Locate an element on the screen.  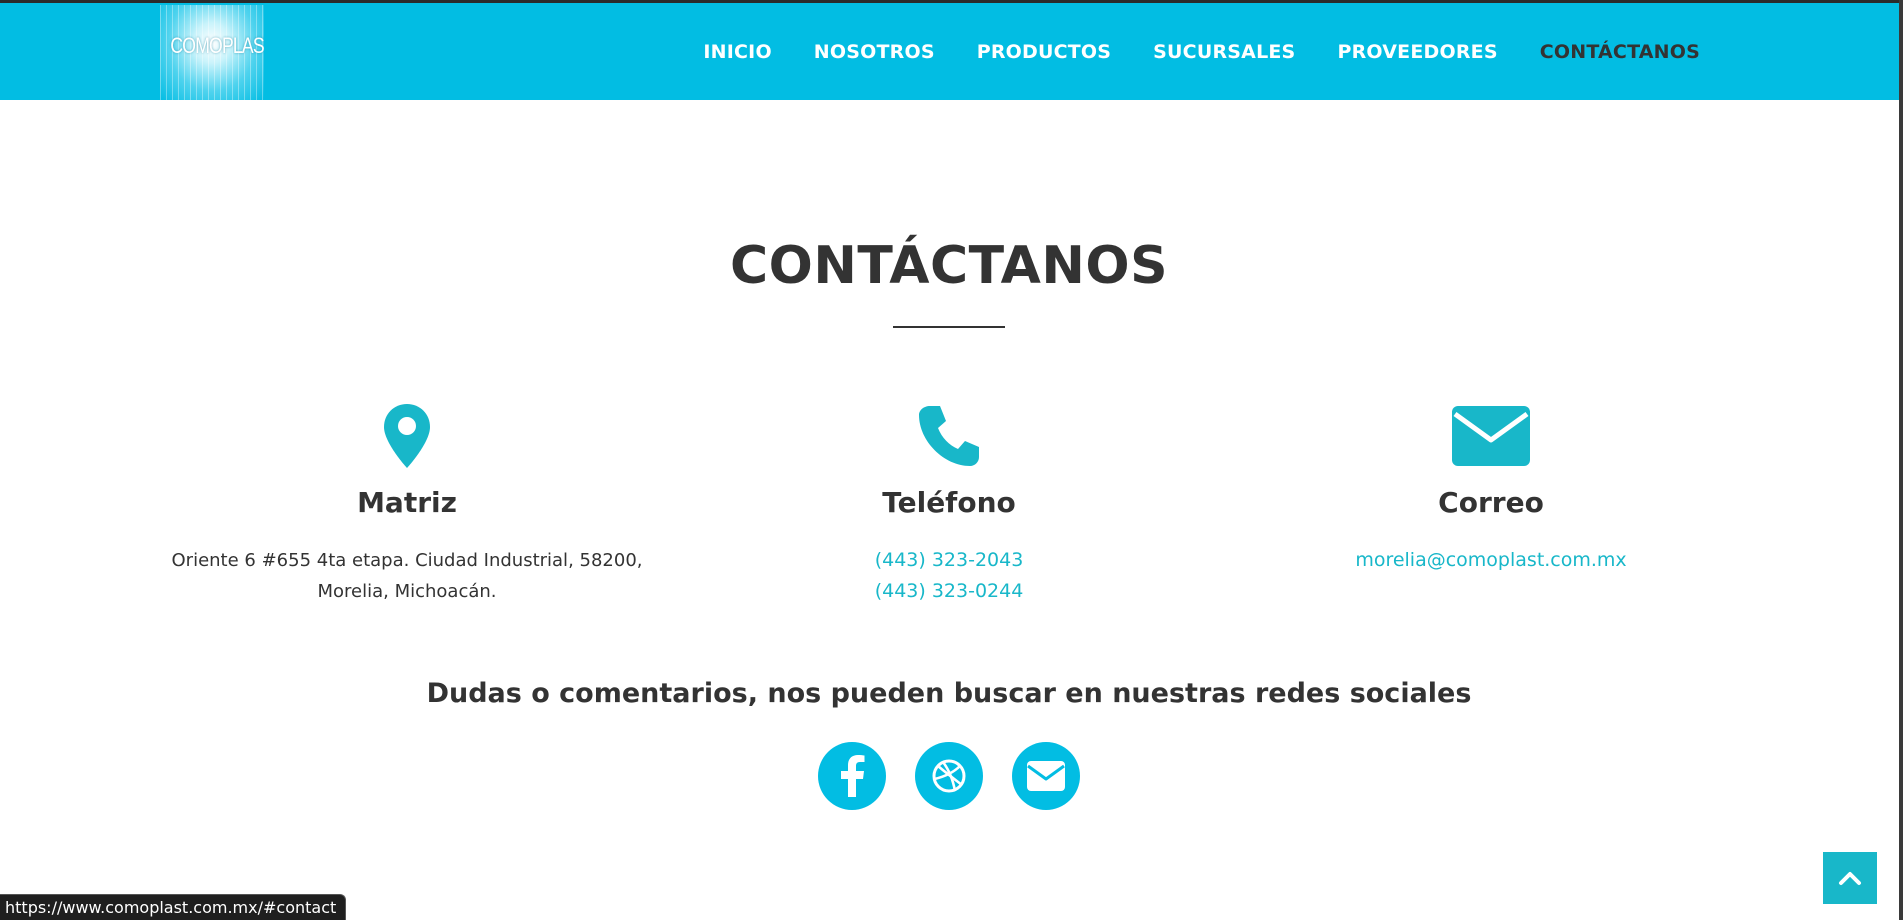
phone-link-1: (443) 323-2043 is located at coordinates (949, 560).